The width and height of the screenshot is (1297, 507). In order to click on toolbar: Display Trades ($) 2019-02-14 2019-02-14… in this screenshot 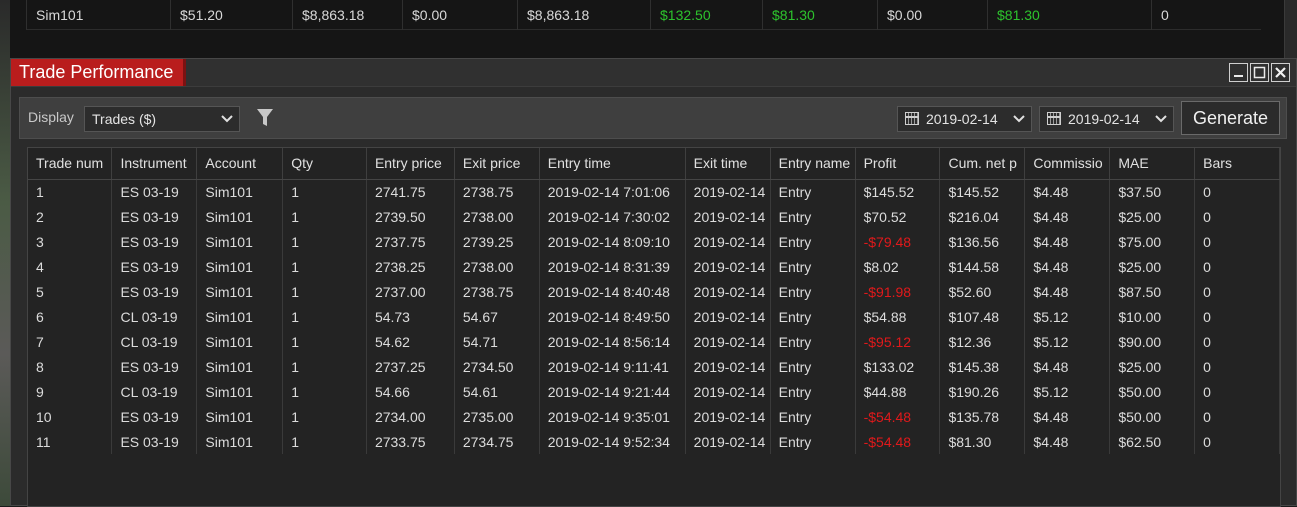, I will do `click(653, 118)`.